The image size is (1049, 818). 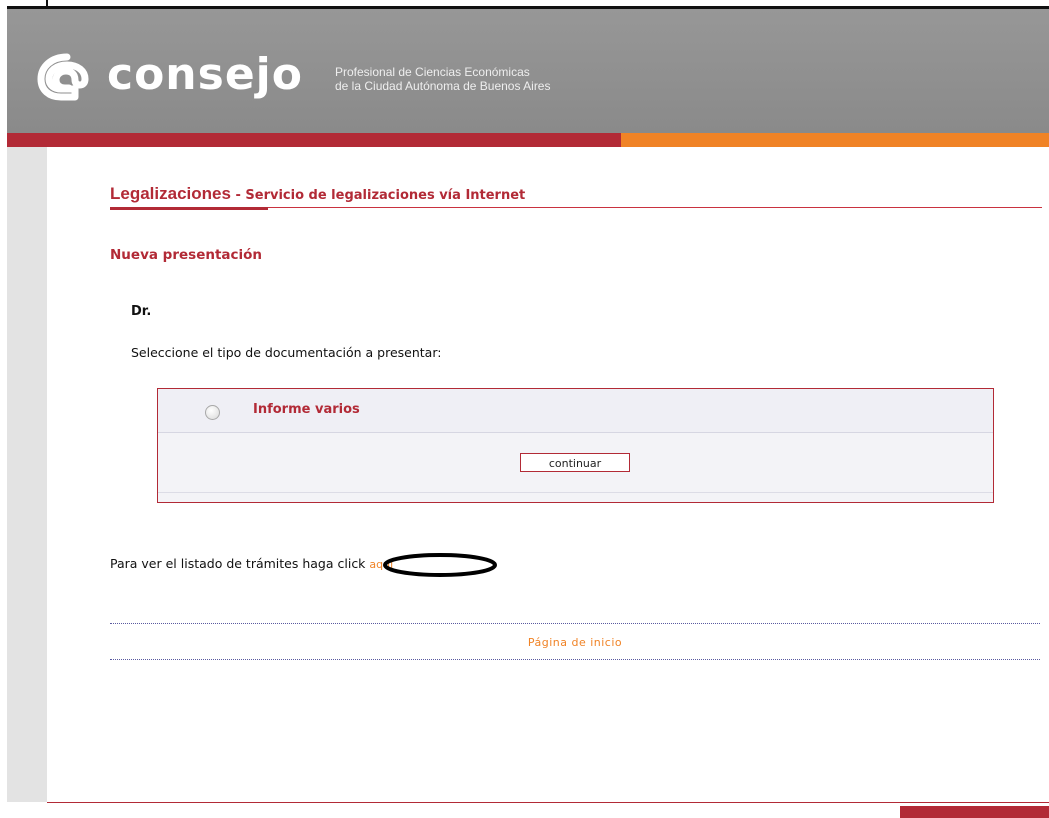 I want to click on bottom-rule, so click(x=548, y=802).